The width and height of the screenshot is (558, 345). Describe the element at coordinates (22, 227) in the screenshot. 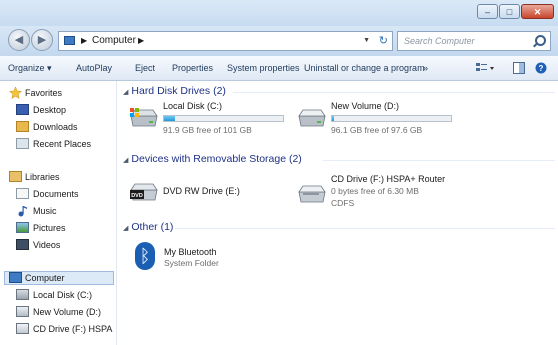

I see `pictures-icon` at that location.